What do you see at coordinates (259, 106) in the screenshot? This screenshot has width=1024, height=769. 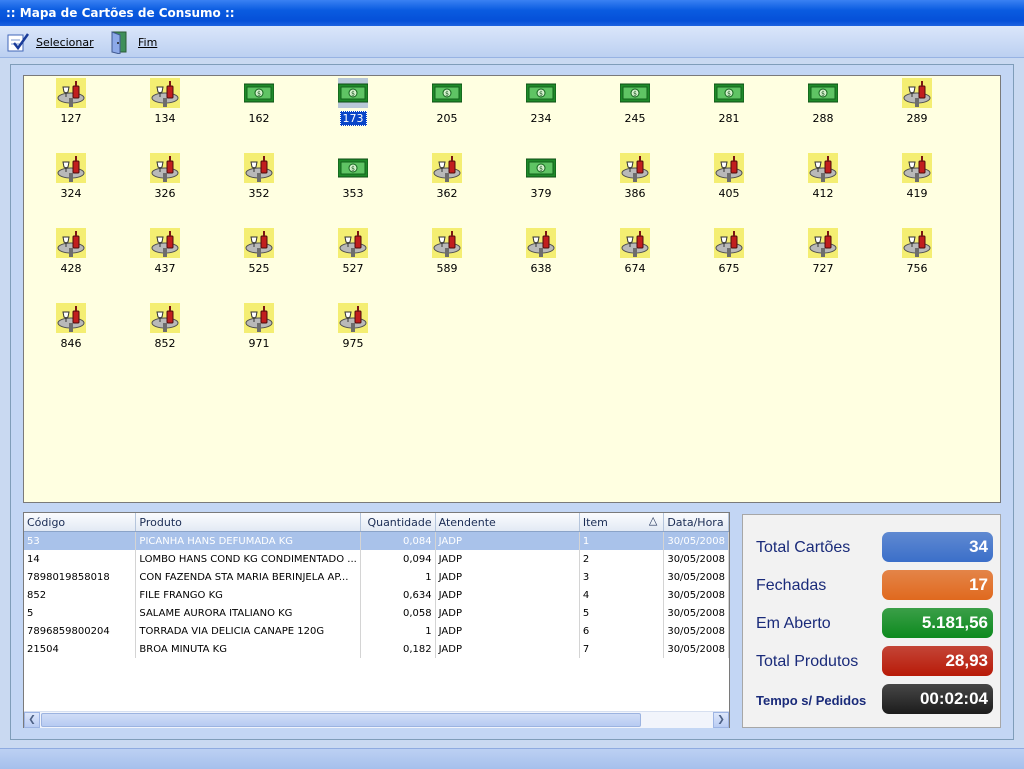 I see `card-item: $162` at bounding box center [259, 106].